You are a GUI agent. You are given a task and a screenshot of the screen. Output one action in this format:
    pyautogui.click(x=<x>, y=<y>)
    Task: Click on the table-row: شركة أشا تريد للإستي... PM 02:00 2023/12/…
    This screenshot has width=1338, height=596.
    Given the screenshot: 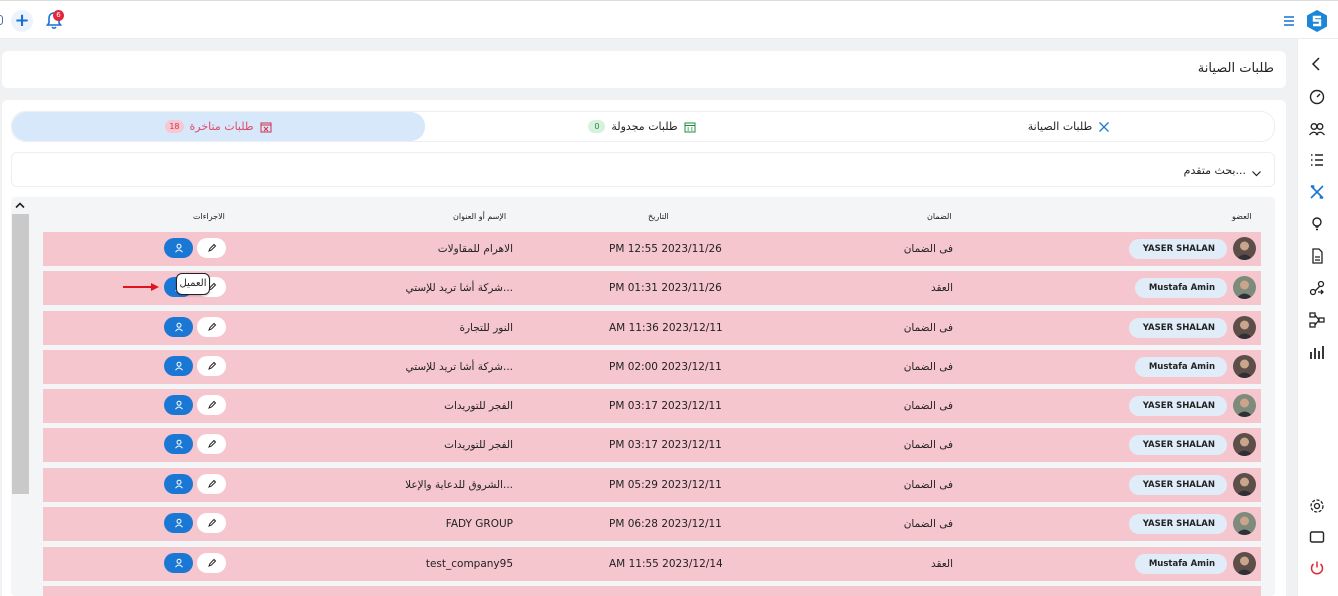 What is the action you would take?
    pyautogui.click(x=652, y=367)
    